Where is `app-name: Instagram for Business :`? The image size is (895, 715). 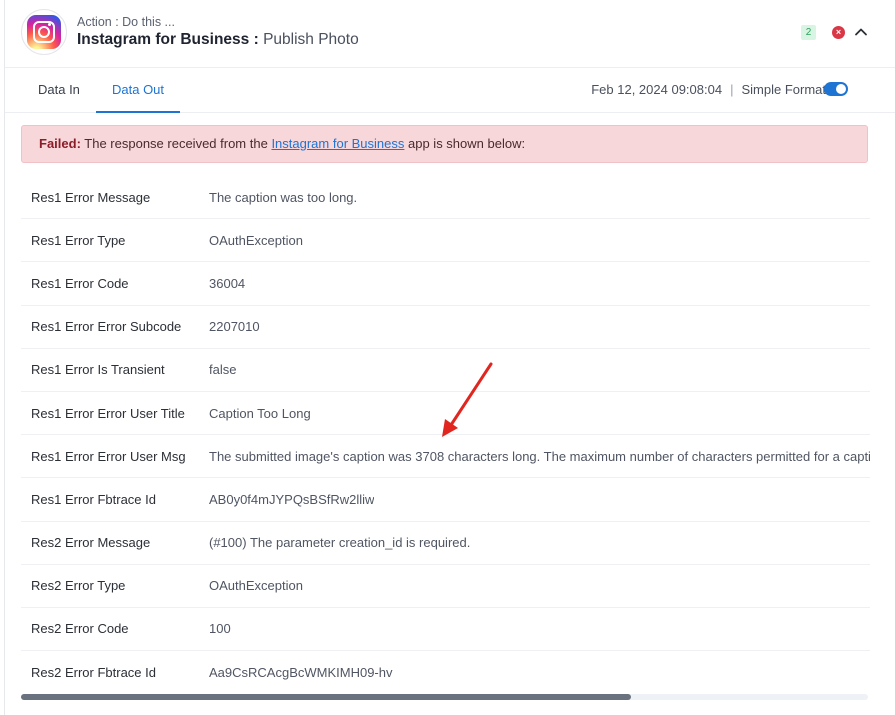 app-name: Instagram for Business : is located at coordinates (168, 39).